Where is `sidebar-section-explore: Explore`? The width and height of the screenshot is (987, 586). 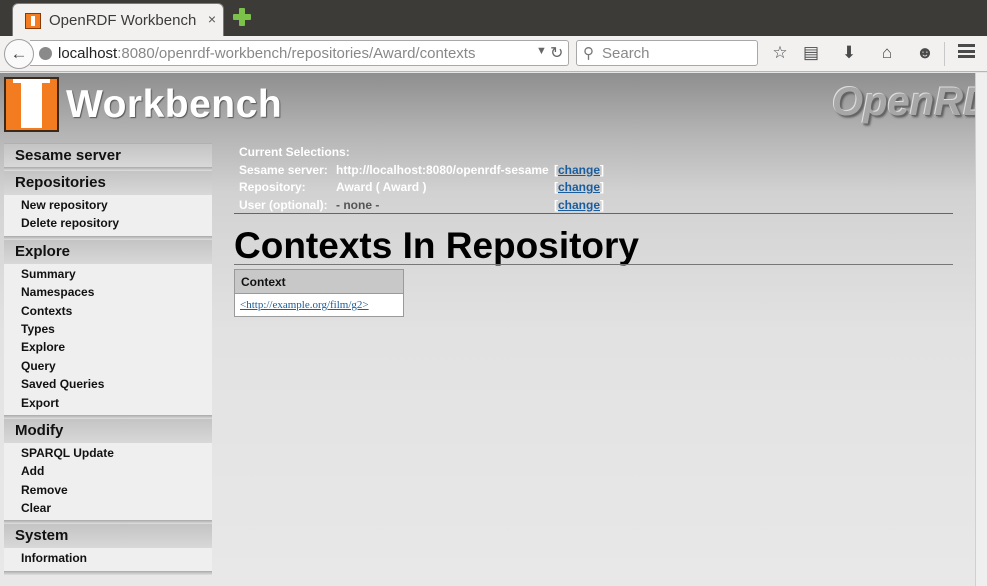 sidebar-section-explore: Explore is located at coordinates (108, 251).